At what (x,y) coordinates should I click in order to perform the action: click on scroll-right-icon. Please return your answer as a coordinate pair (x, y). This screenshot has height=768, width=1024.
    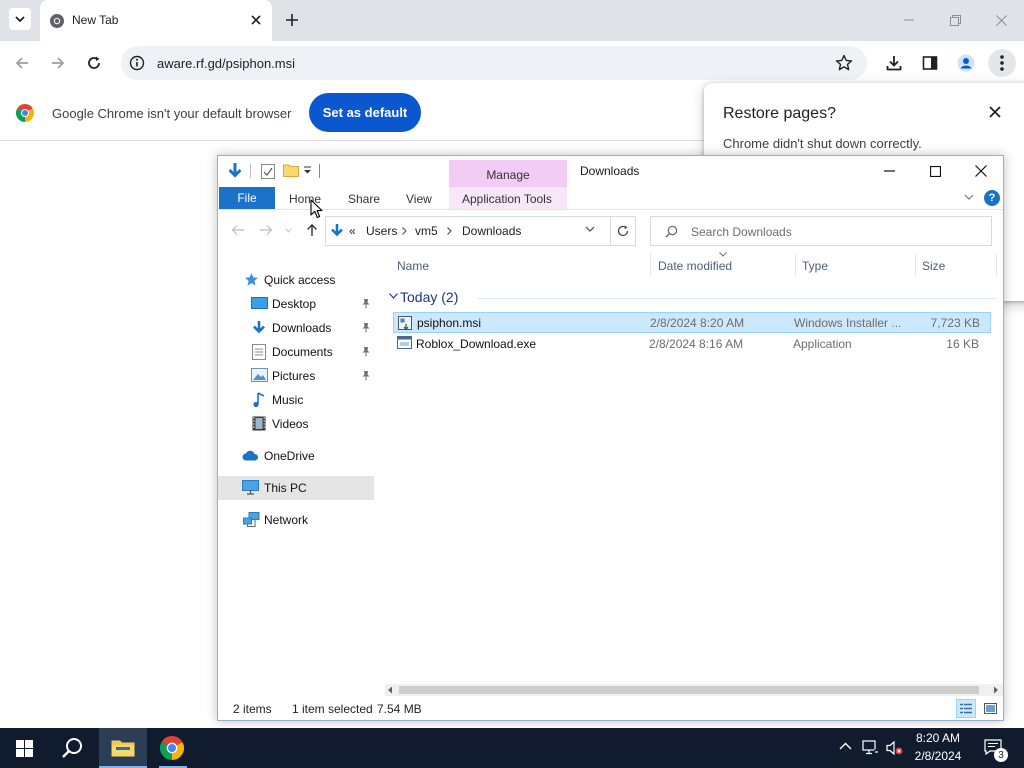
    Looking at the image, I should click on (996, 690).